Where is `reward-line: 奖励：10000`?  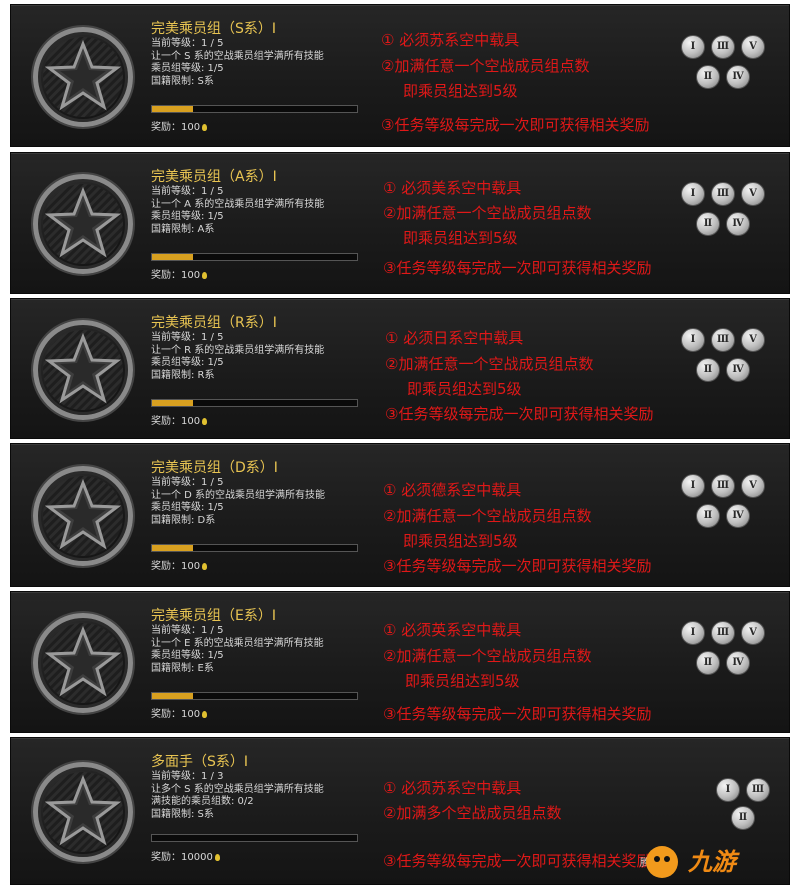 reward-line: 奖励：10000 is located at coordinates (185, 855).